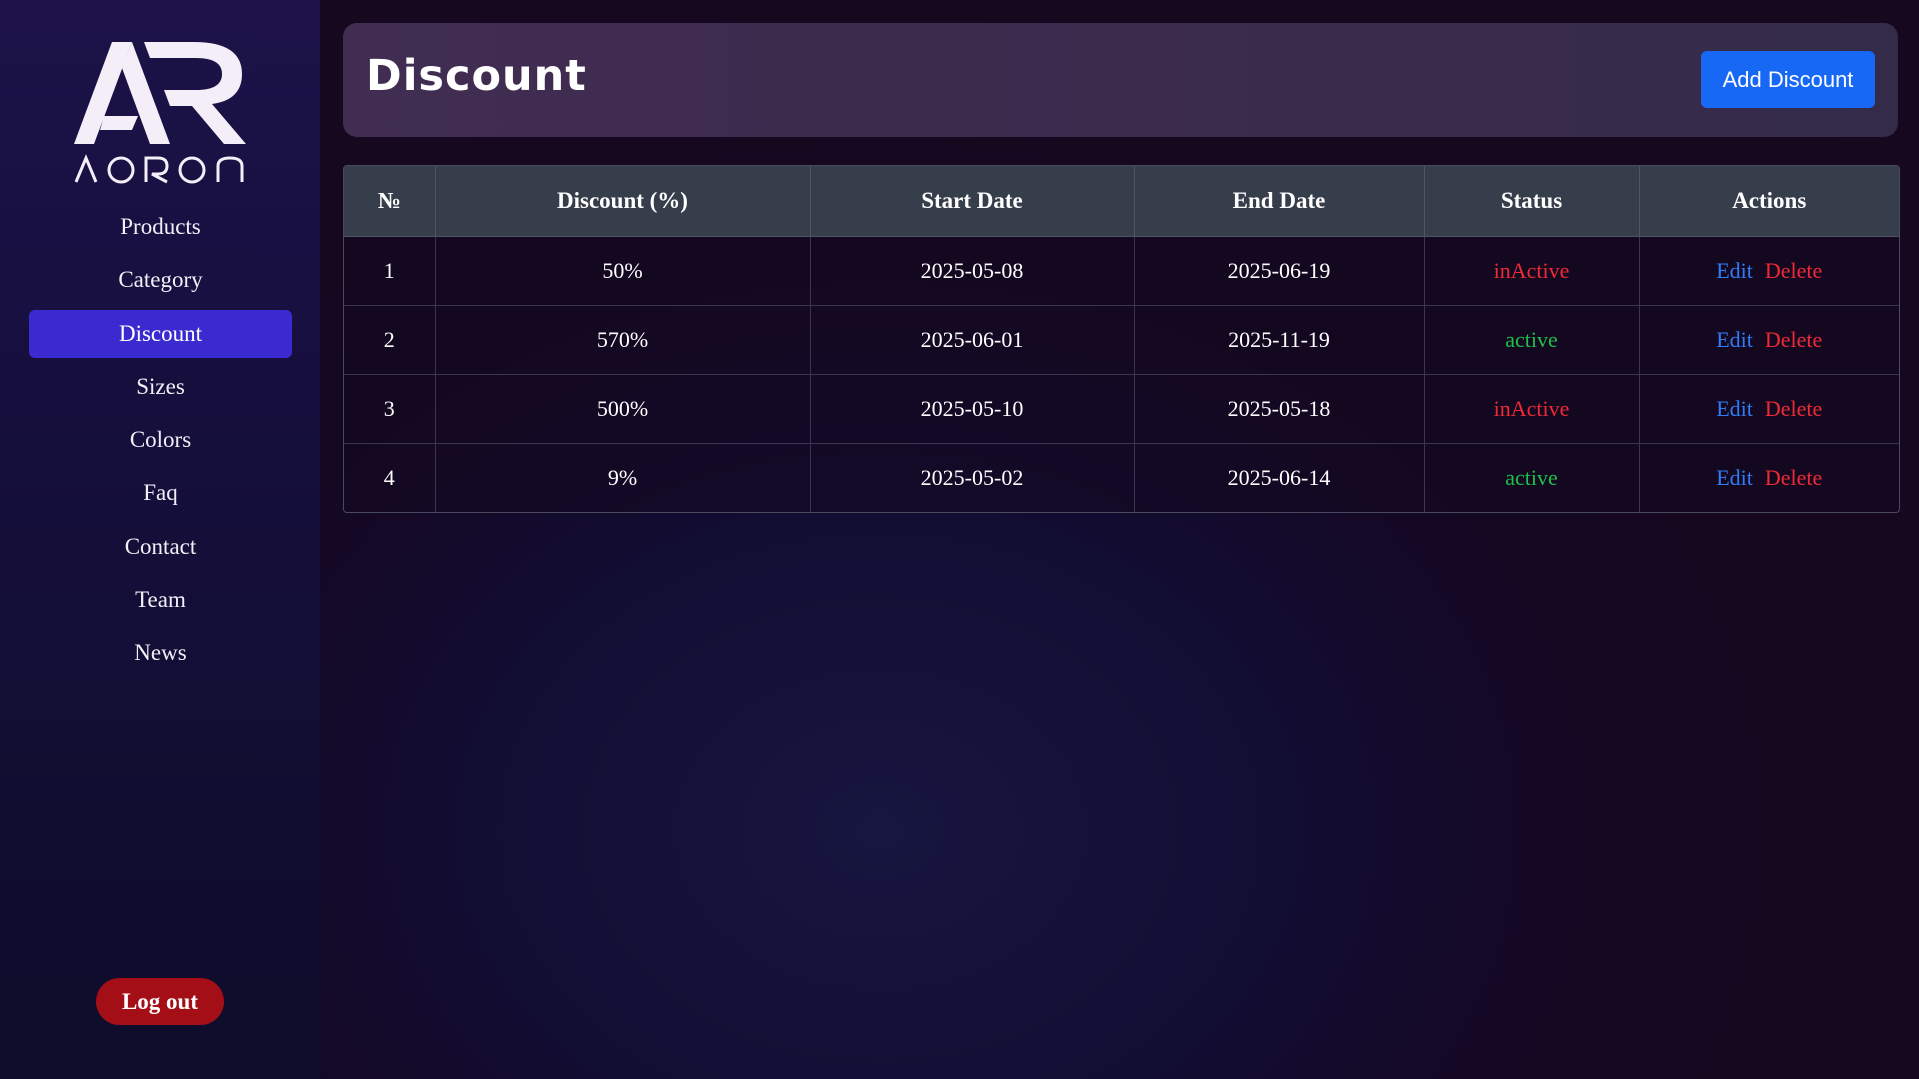 This screenshot has height=1079, width=1919. What do you see at coordinates (390, 409) in the screenshot?
I see `cell-number: 3` at bounding box center [390, 409].